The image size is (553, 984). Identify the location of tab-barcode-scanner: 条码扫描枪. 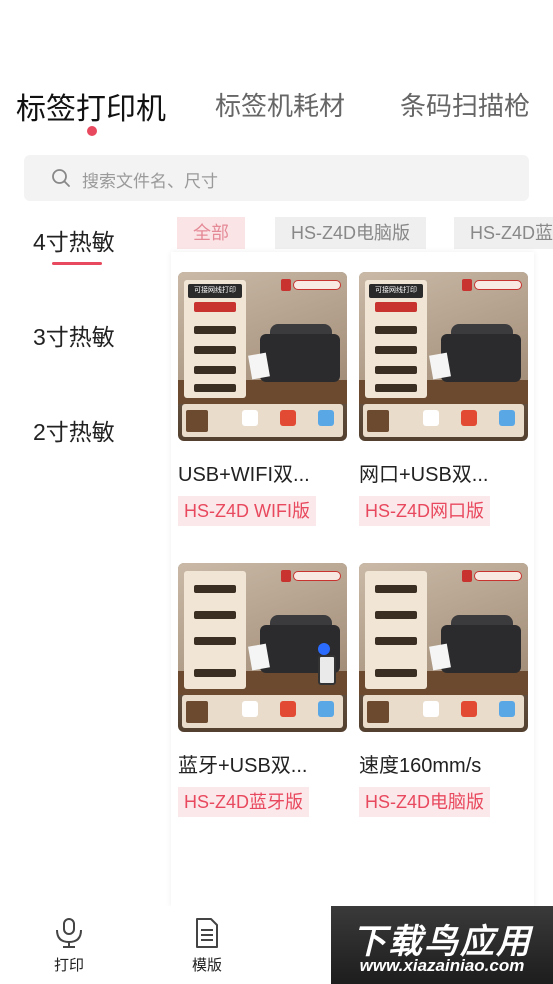
(465, 104).